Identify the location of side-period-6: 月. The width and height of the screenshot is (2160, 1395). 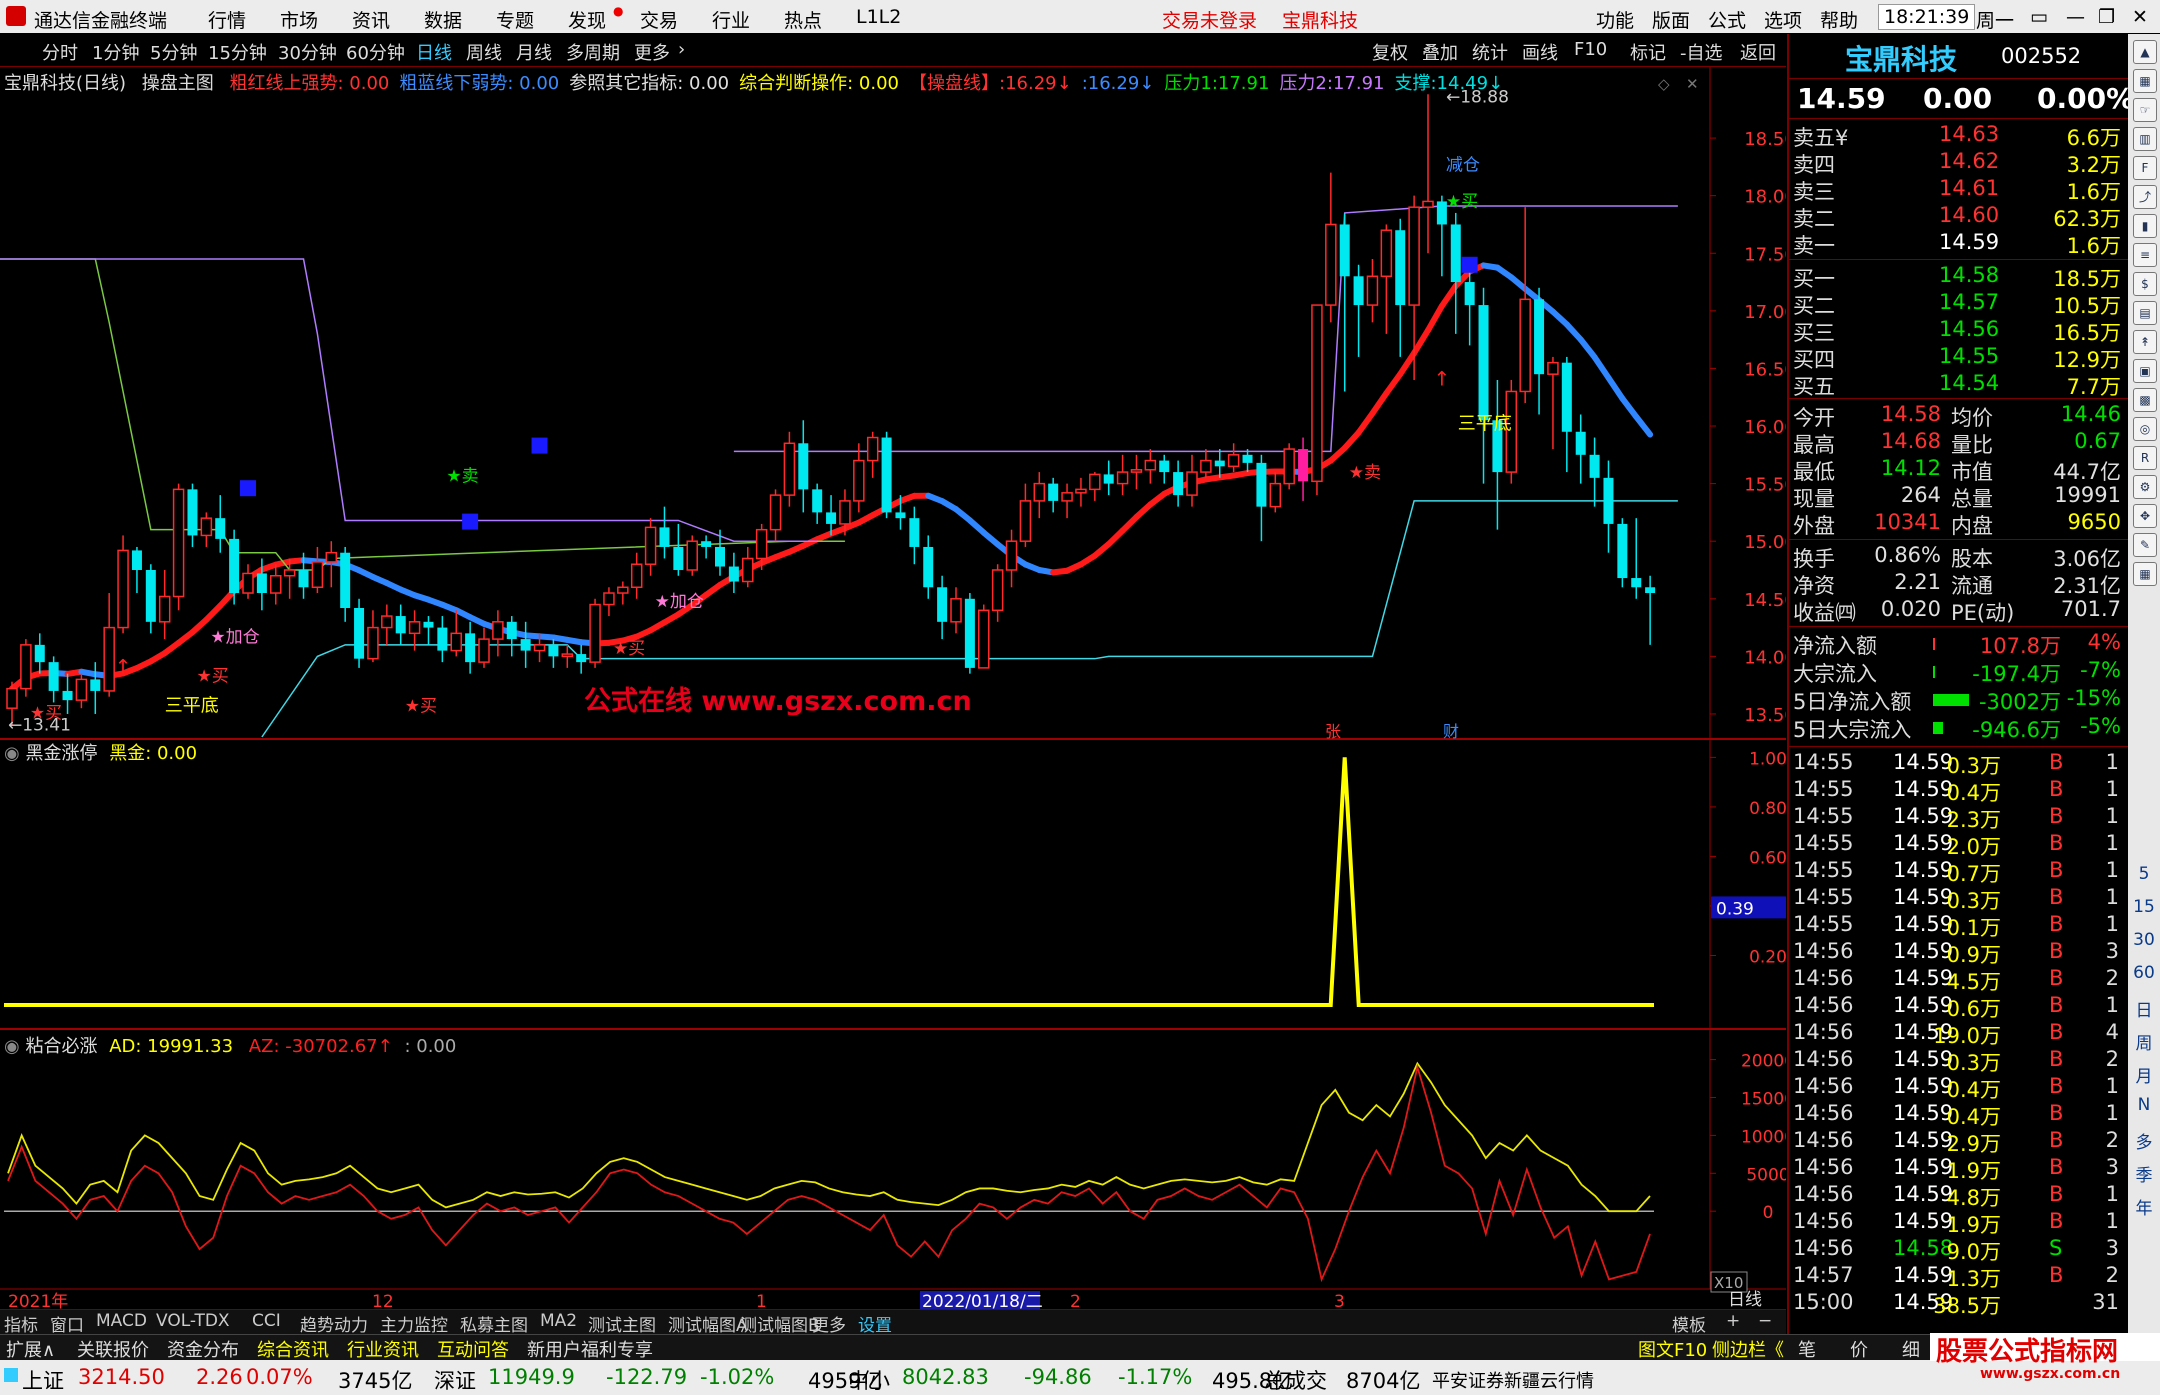
(2144, 1074).